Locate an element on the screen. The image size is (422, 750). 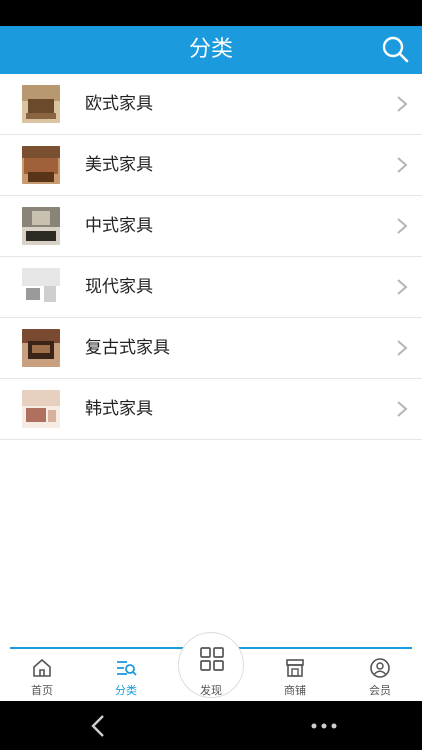
system-nav-bar is located at coordinates (211, 725).